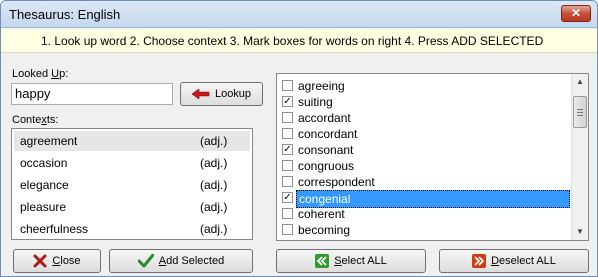 This screenshot has width=598, height=277. What do you see at coordinates (321, 214) in the screenshot?
I see `synonym-word: coherent` at bounding box center [321, 214].